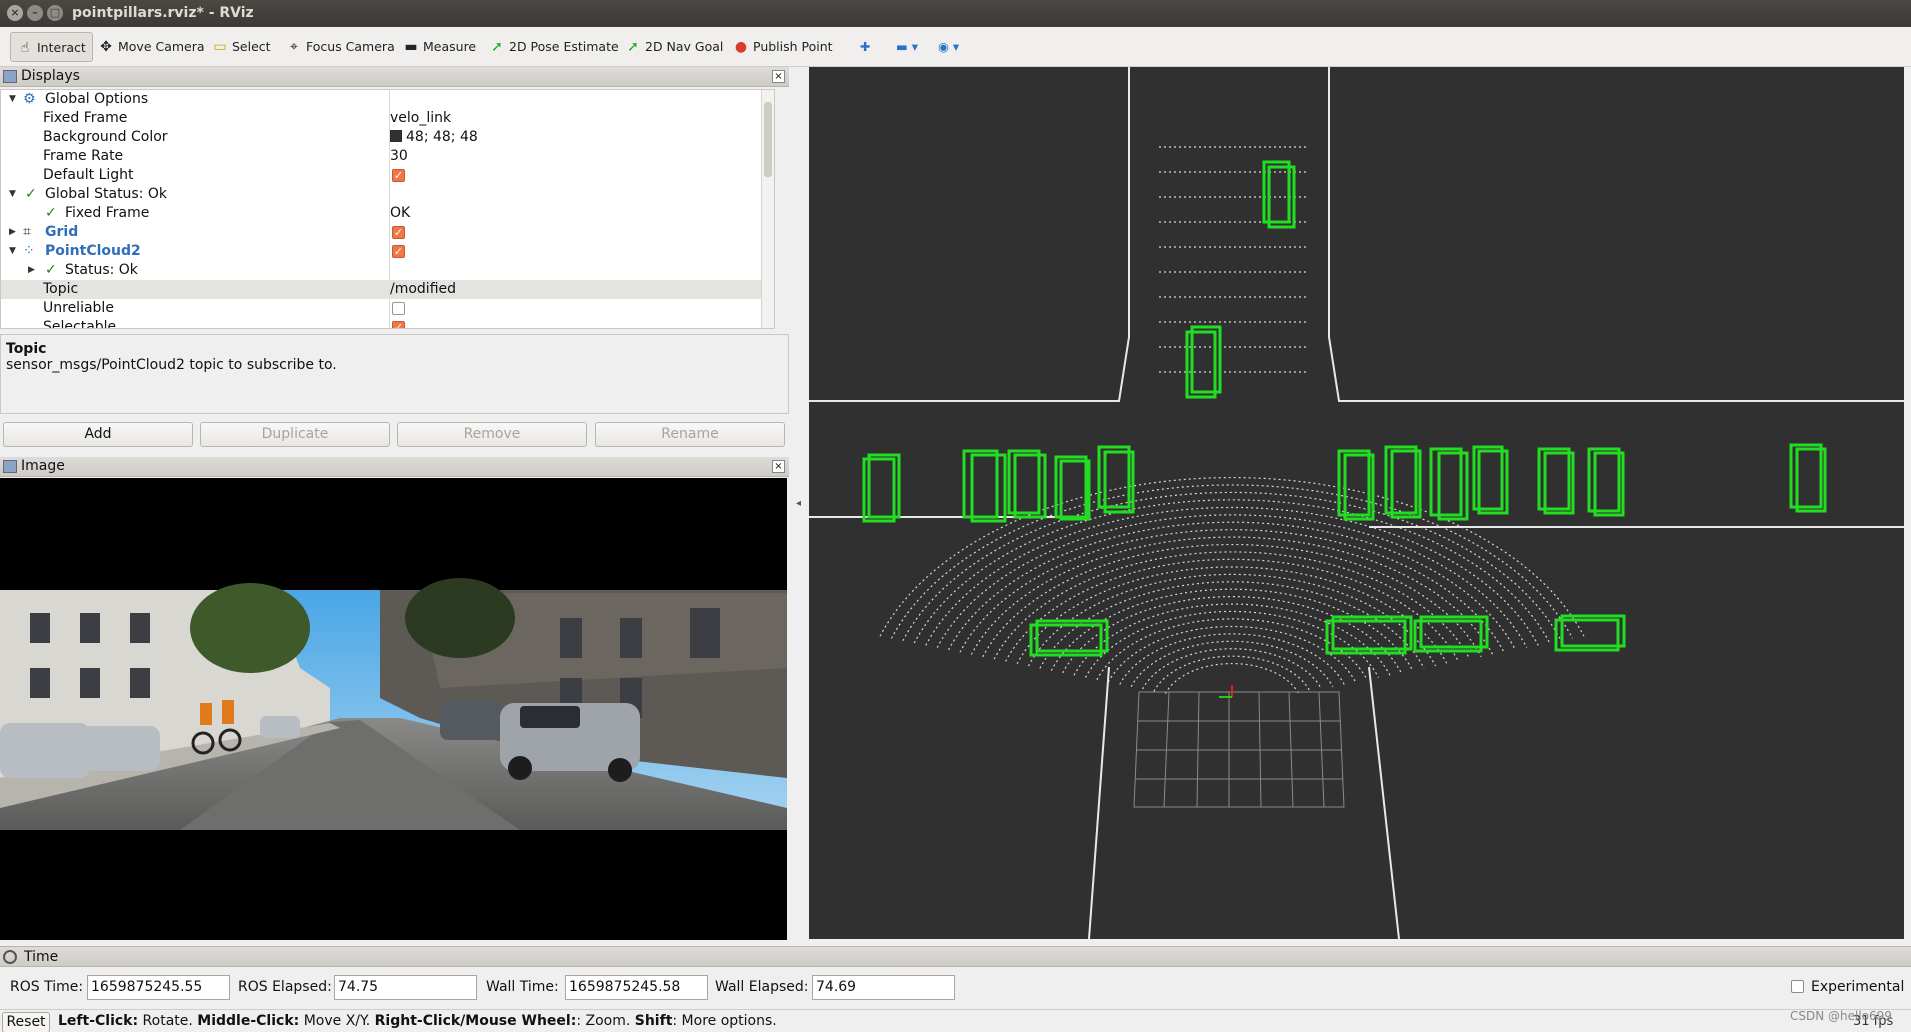 The image size is (1911, 1032). I want to click on tree-row-global-status: ▼ ✓ Global Status: Ok, so click(387, 194).